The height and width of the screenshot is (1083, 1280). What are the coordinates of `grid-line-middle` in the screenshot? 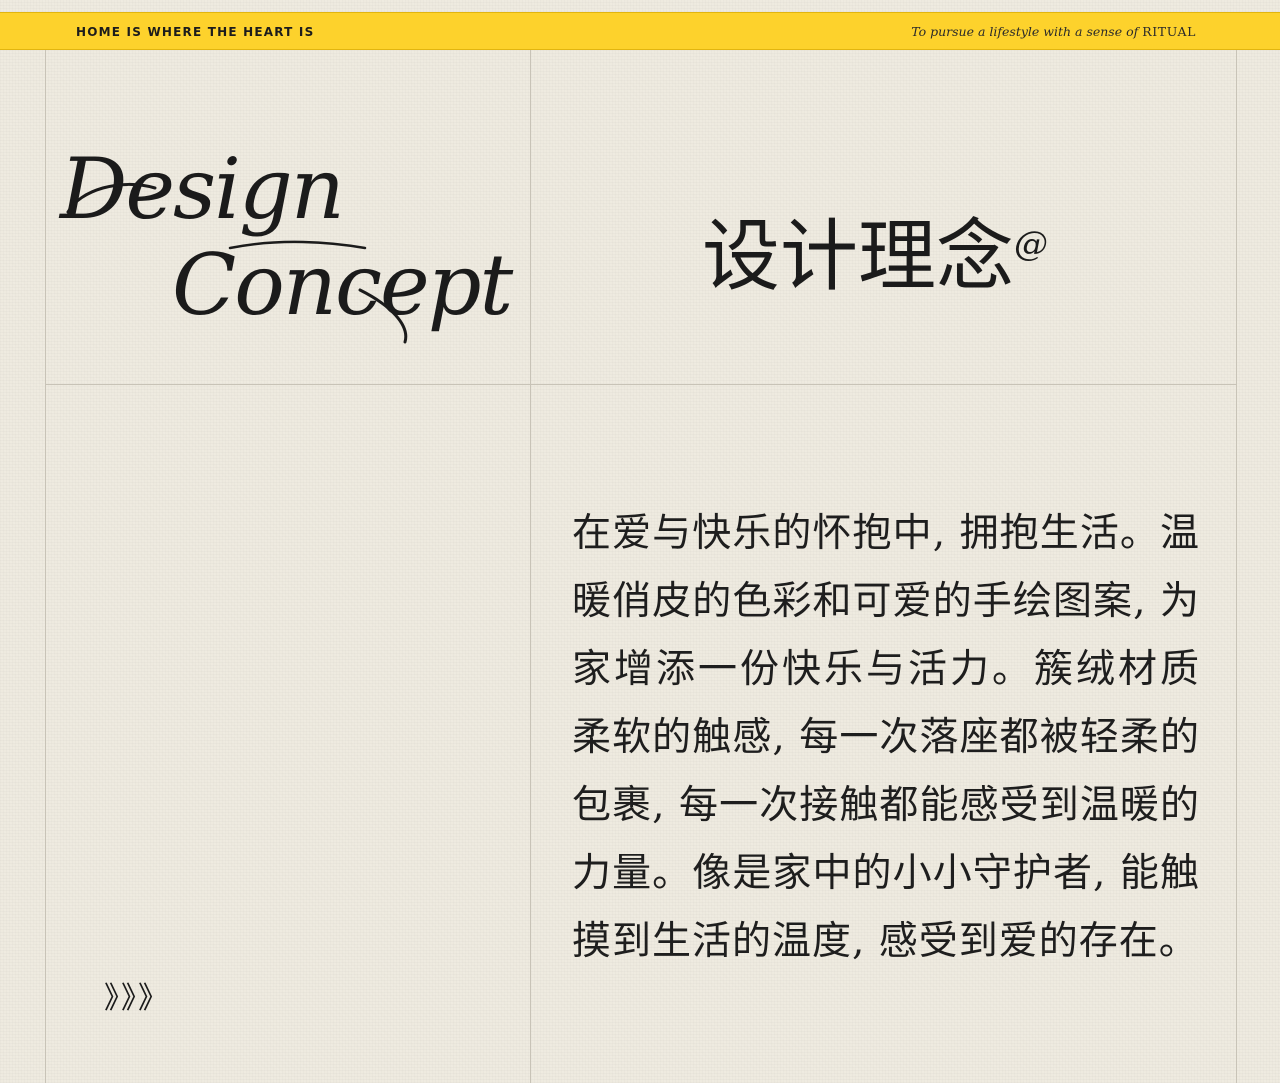 It's located at (530, 566).